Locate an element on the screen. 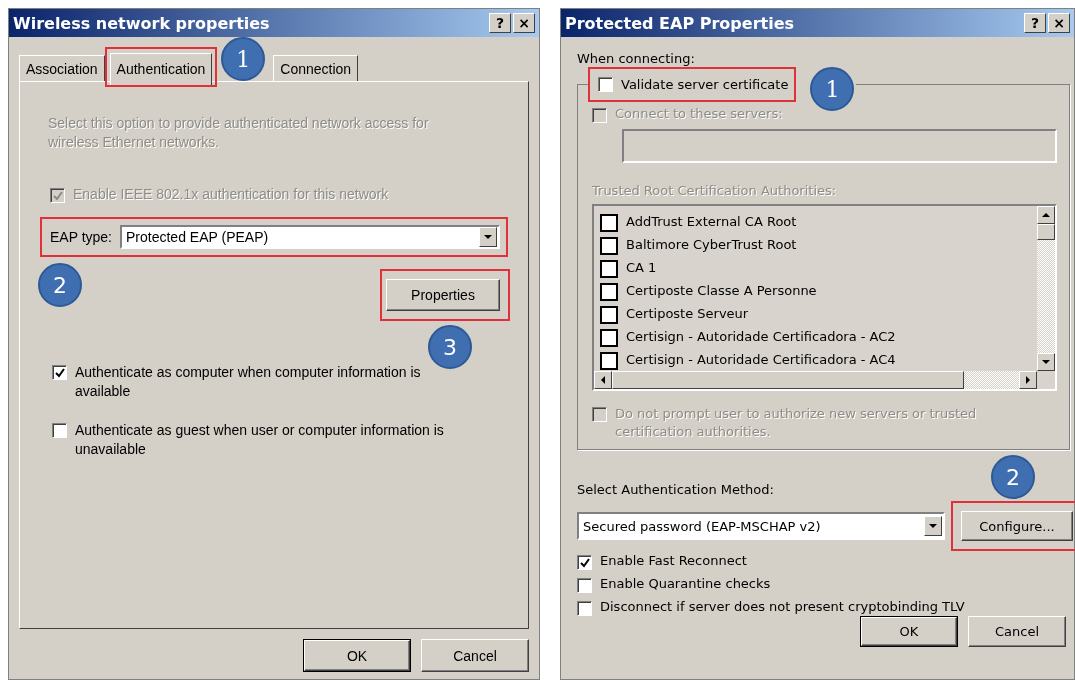 The width and height of the screenshot is (1075, 680). list-item: Baltimore CyberTrust Root is located at coordinates (711, 244).